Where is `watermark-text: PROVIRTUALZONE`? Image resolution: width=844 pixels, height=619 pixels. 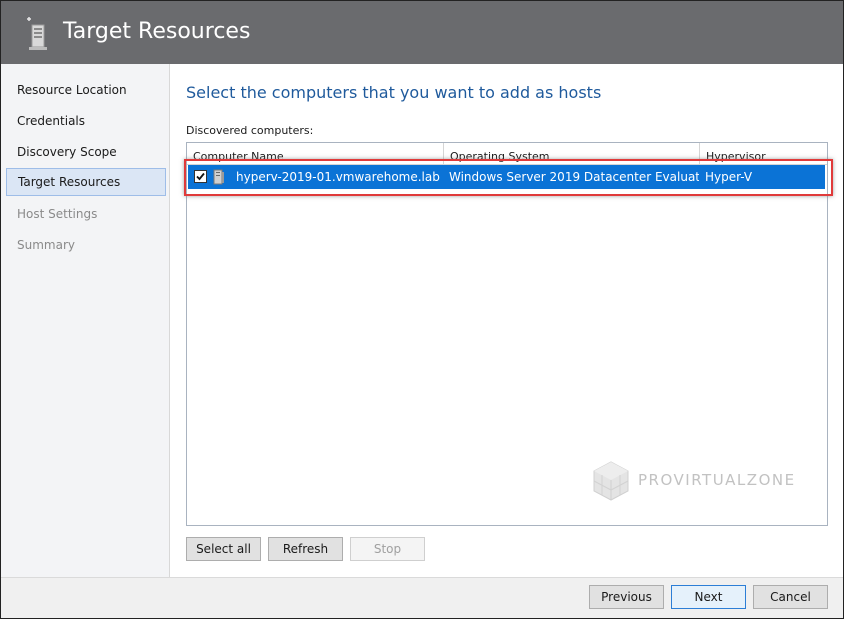
watermark-text: PROVIRTUALZONE is located at coordinates (717, 480).